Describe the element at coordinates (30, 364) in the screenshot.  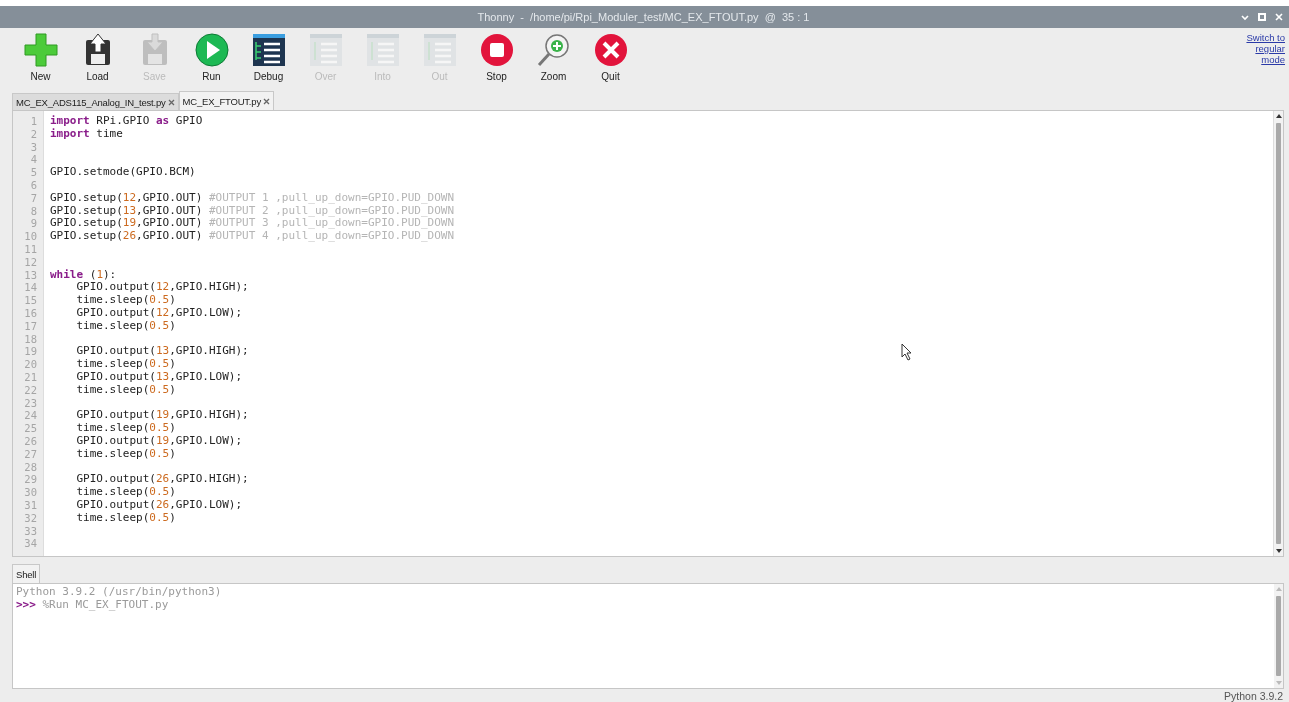
I see `line-number: 20` at that location.